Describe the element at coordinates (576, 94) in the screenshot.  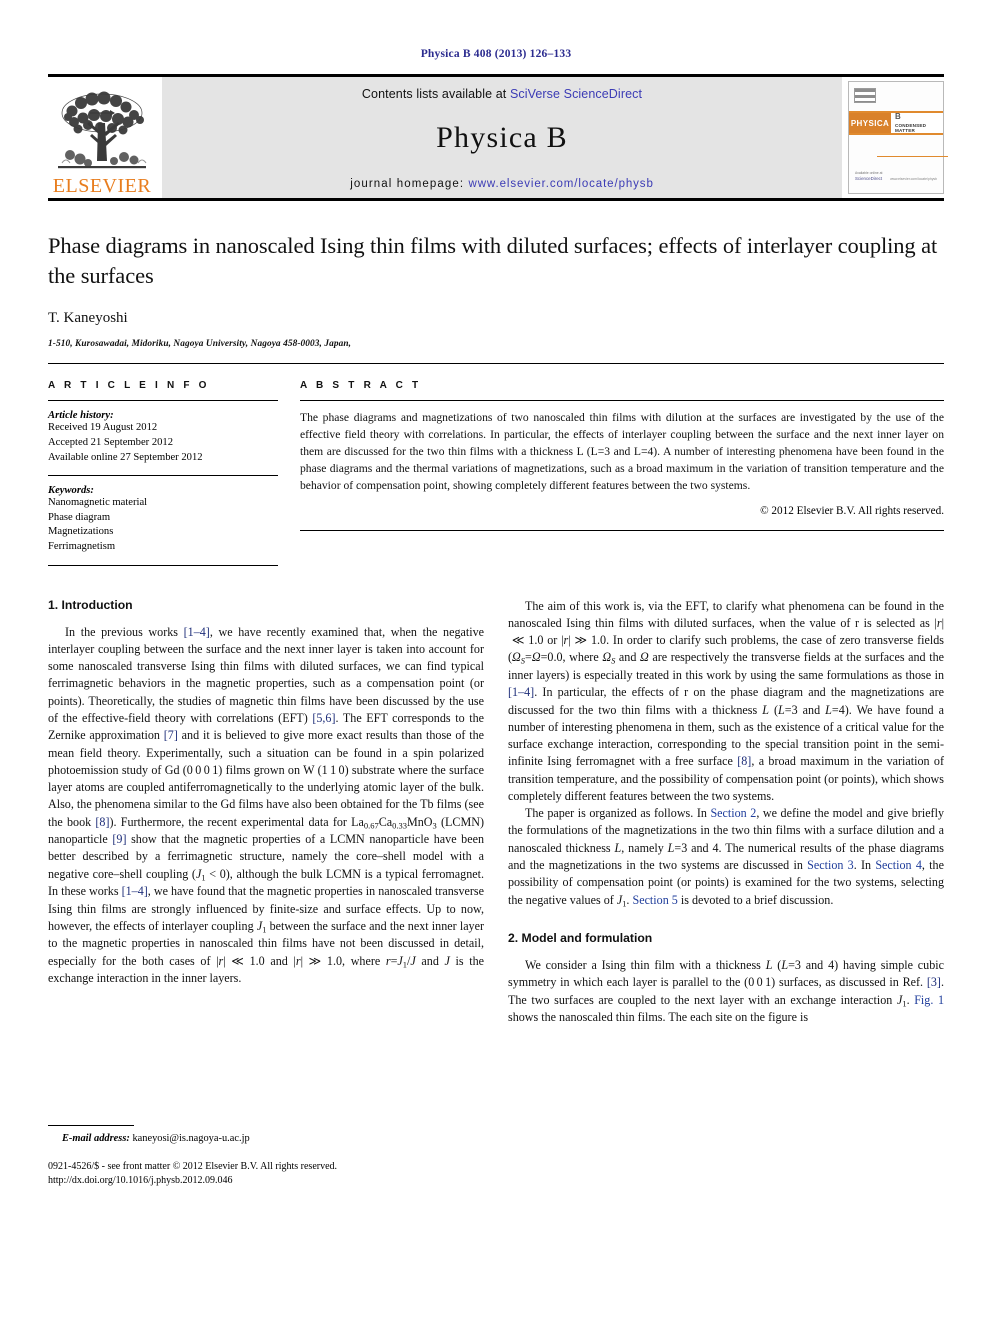
I see `sciencedirect-link: SciVerse ScienceDirect` at that location.